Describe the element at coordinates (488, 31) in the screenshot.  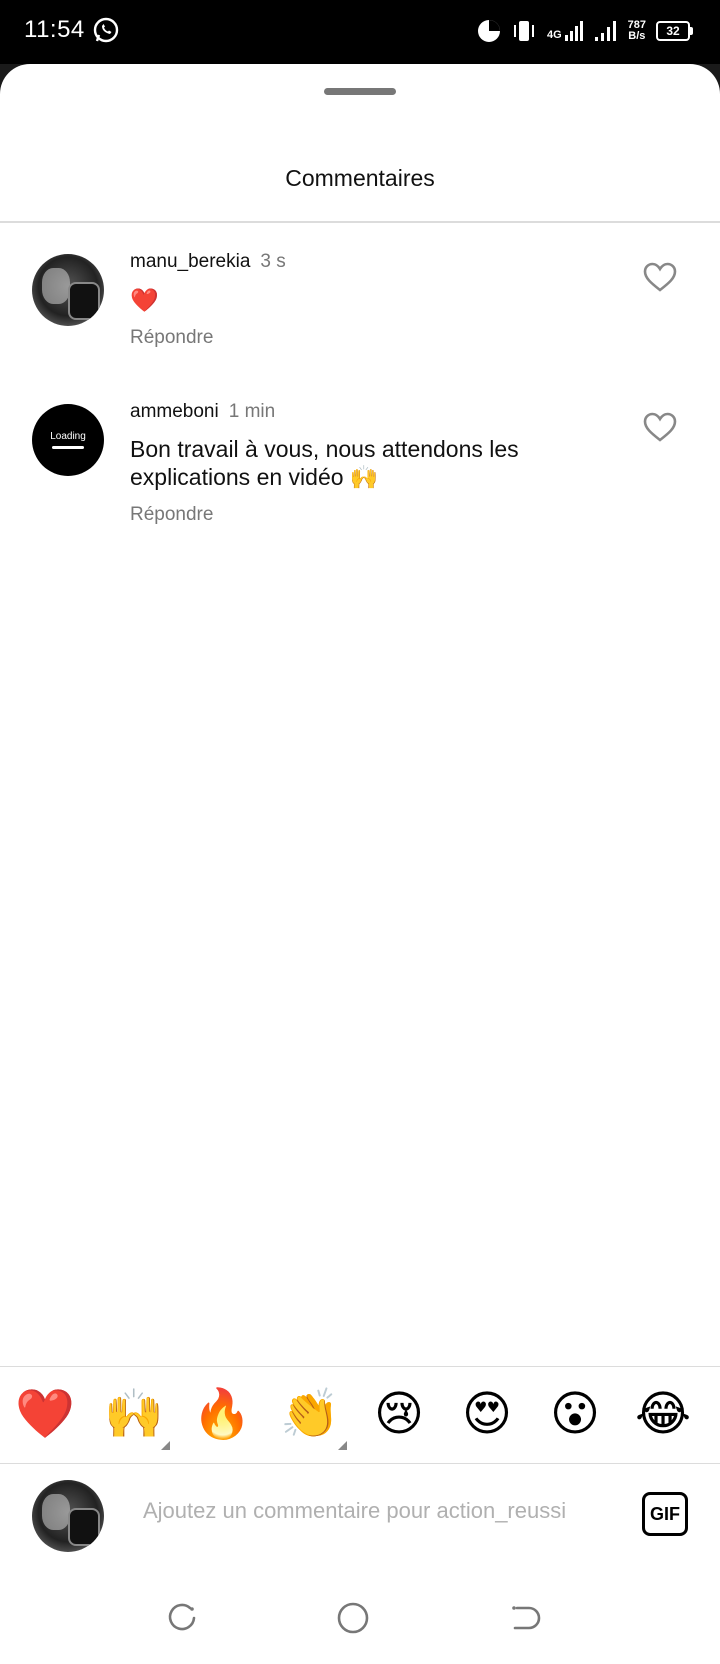
I see `data-saver-icon` at that location.